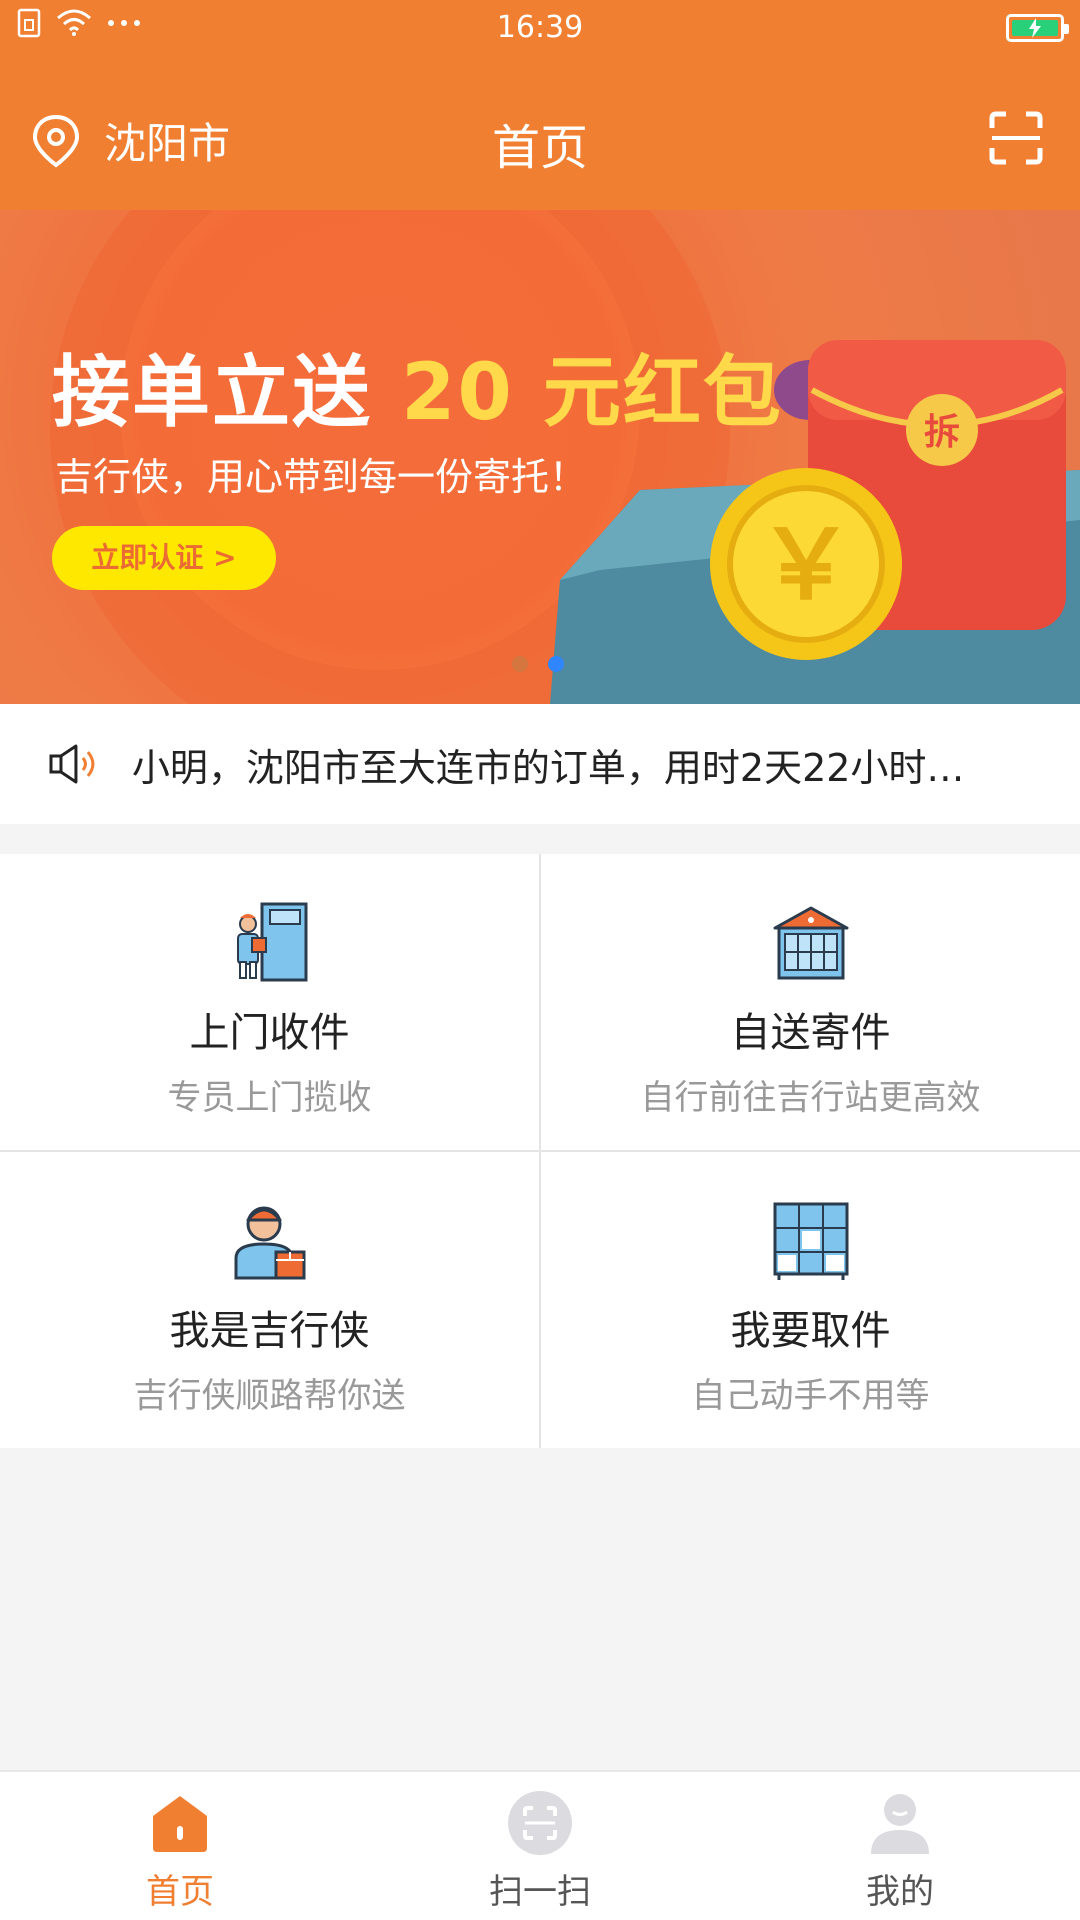 Image resolution: width=1080 pixels, height=1920 pixels. I want to click on service-self-drop: 自送寄件 自行前往吉行站更高效, so click(810, 1002).